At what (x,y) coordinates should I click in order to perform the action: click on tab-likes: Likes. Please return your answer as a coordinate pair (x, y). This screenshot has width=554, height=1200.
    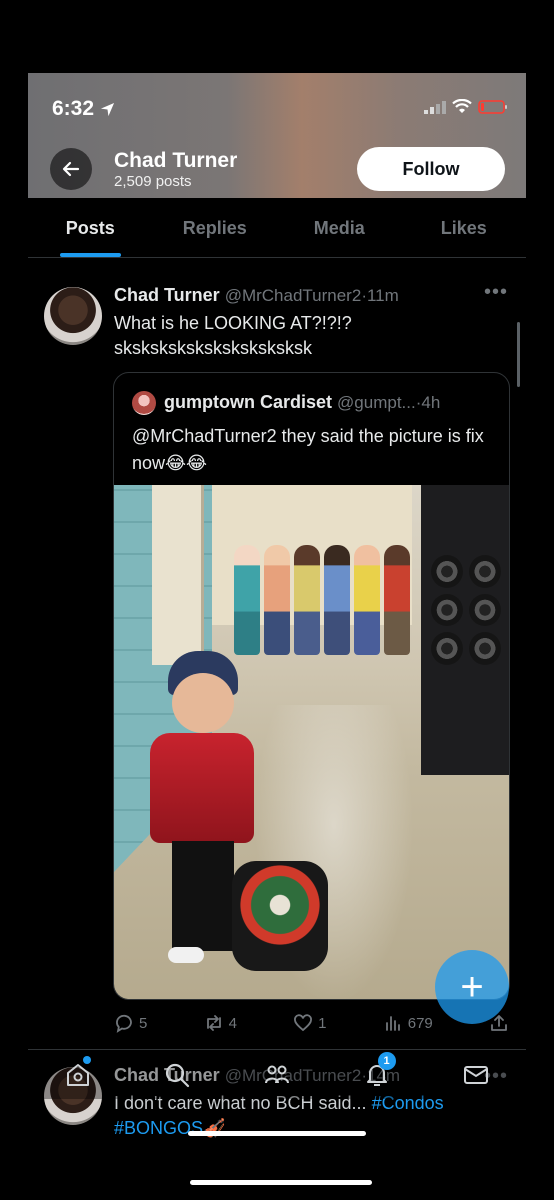
    Looking at the image, I should click on (464, 227).